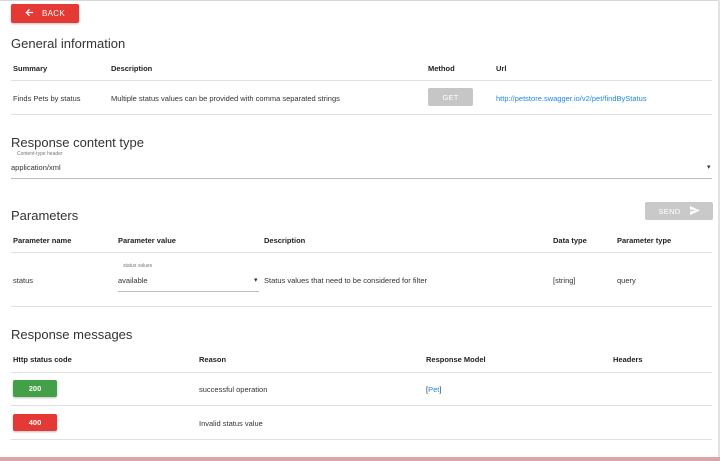 The image size is (720, 461). What do you see at coordinates (30, 68) in the screenshot?
I see `column-header-summary: Summary` at bounding box center [30, 68].